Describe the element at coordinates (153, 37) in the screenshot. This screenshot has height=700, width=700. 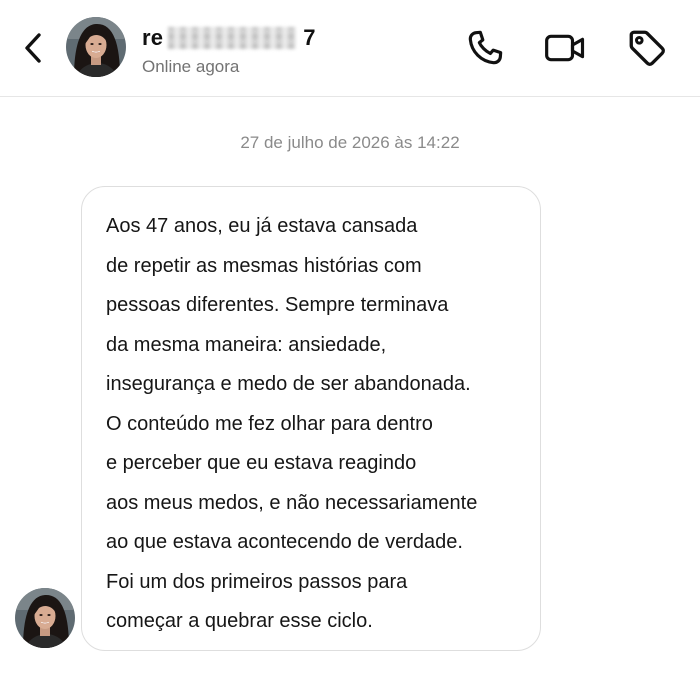
I see `username-prefix: re` at that location.